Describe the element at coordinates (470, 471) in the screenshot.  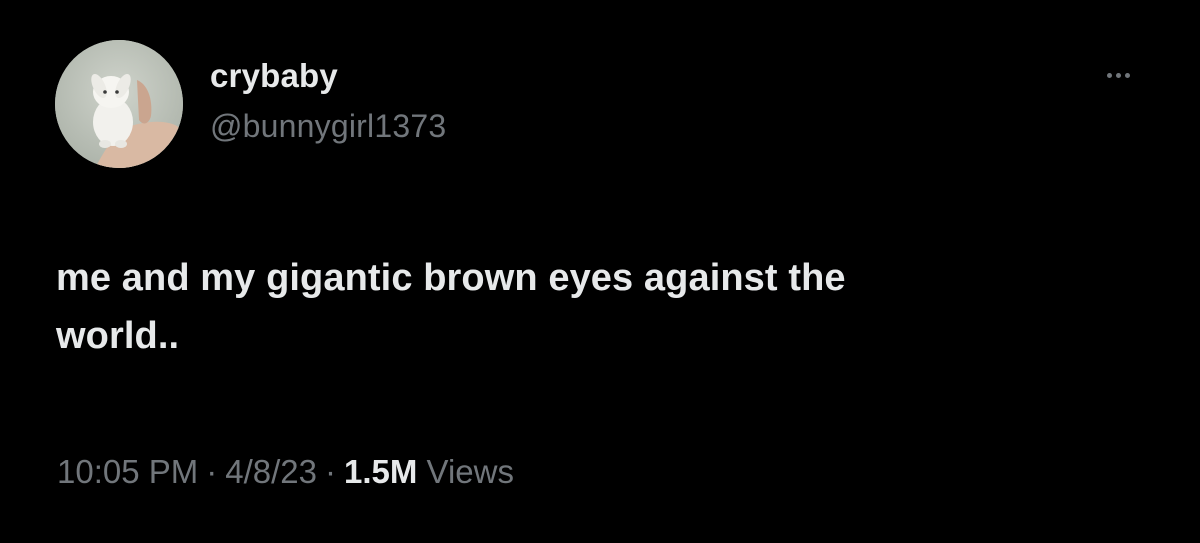
I see `views-label: Views` at that location.